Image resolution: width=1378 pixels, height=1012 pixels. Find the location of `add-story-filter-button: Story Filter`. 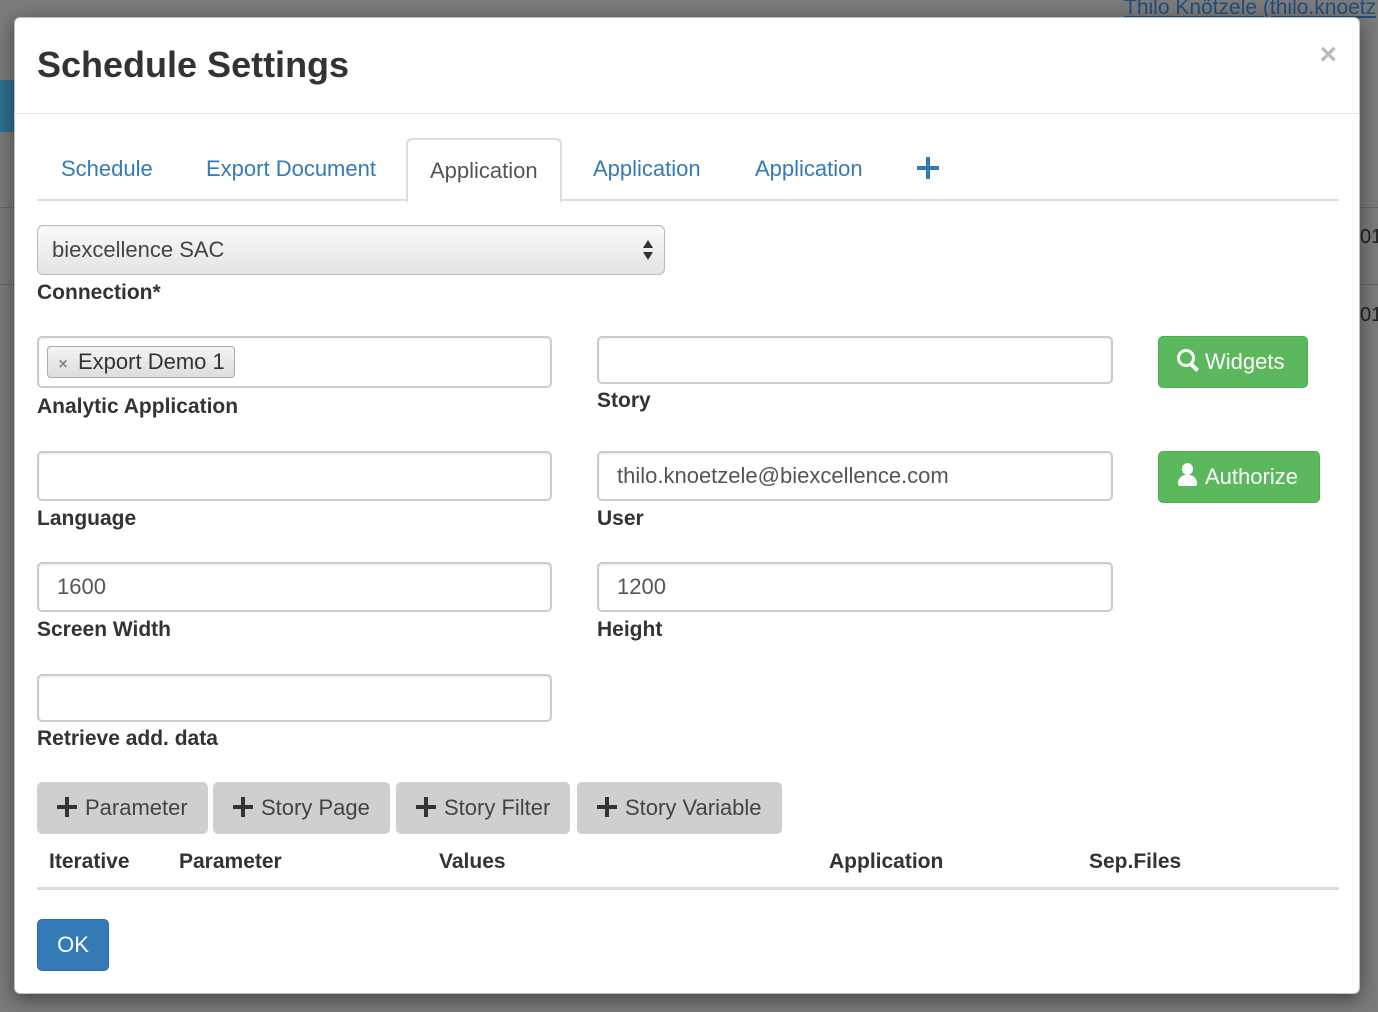

add-story-filter-button: Story Filter is located at coordinates (483, 808).